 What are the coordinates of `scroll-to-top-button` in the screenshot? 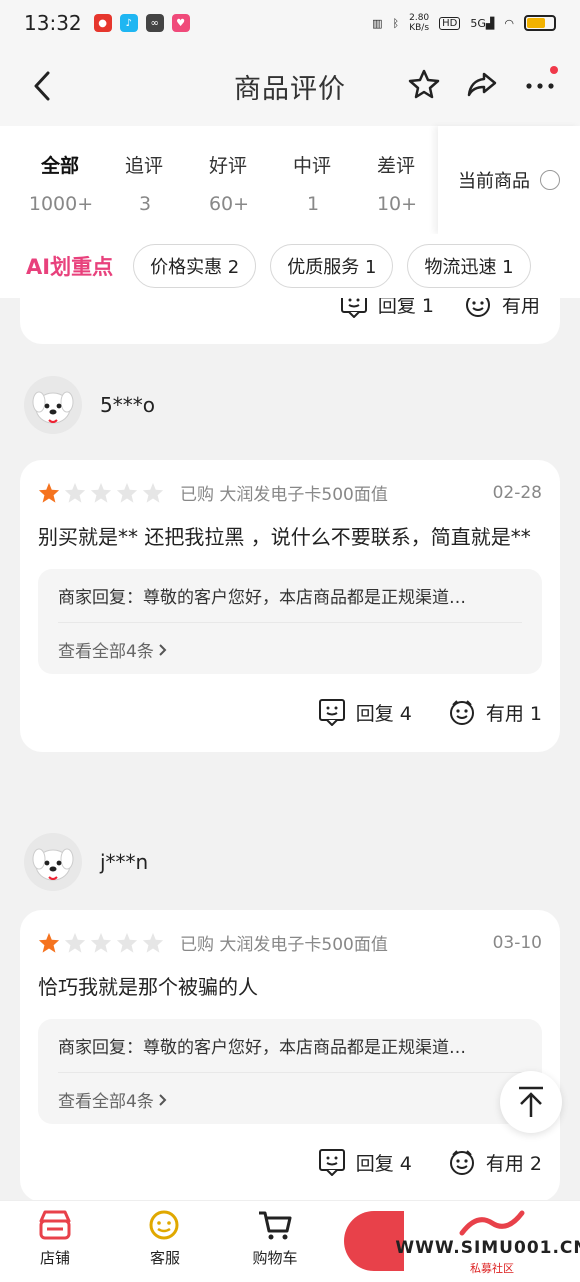 It's located at (531, 1102).